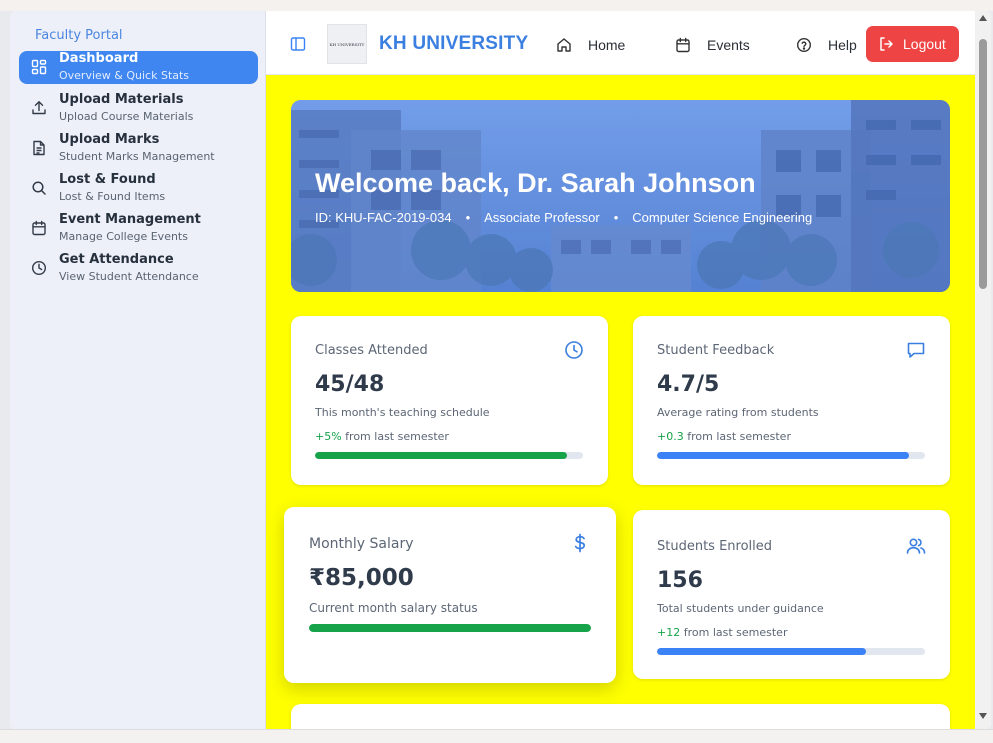 The width and height of the screenshot is (993, 743). What do you see at coordinates (130, 219) in the screenshot?
I see `sidebar-item-label: Event Management` at bounding box center [130, 219].